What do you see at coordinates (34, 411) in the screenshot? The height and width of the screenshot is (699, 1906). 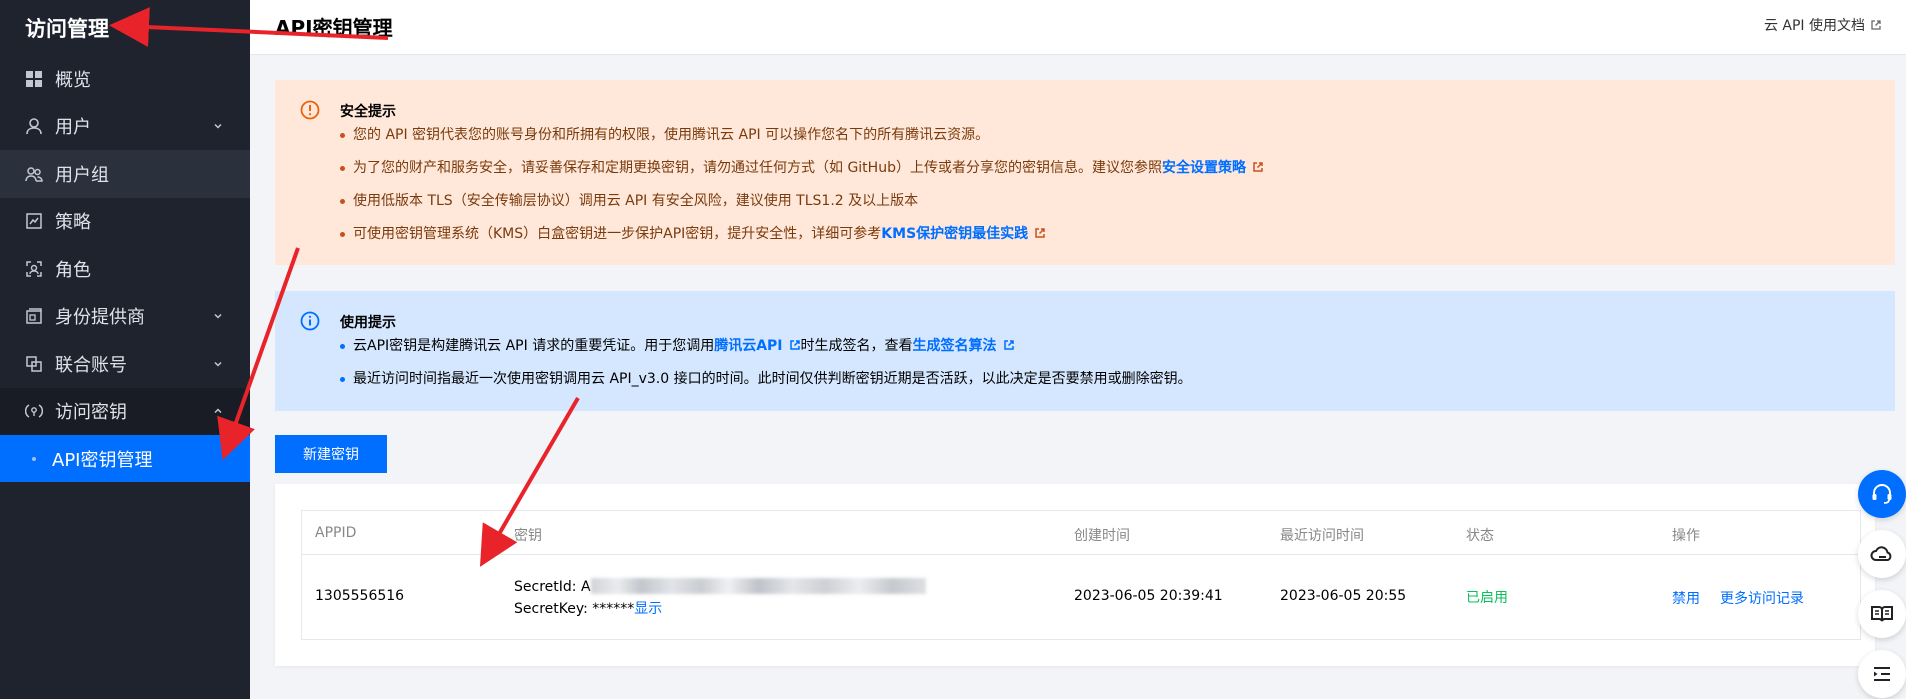 I see `key-icon` at bounding box center [34, 411].